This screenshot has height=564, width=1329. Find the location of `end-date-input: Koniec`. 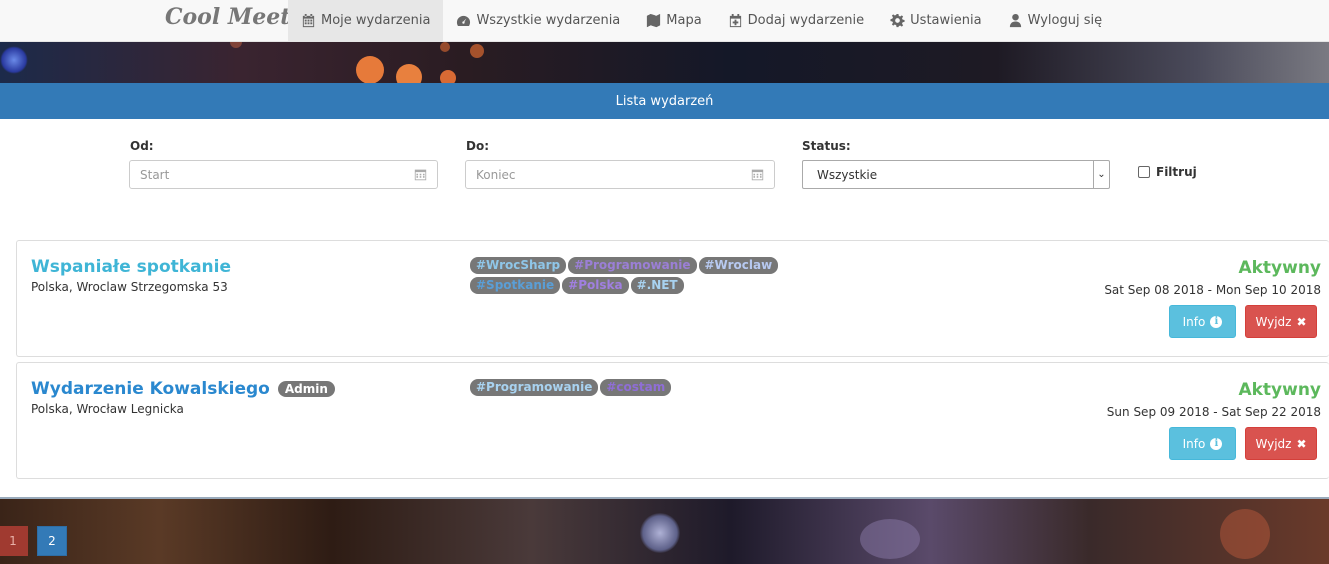

end-date-input: Koniec is located at coordinates (620, 174).